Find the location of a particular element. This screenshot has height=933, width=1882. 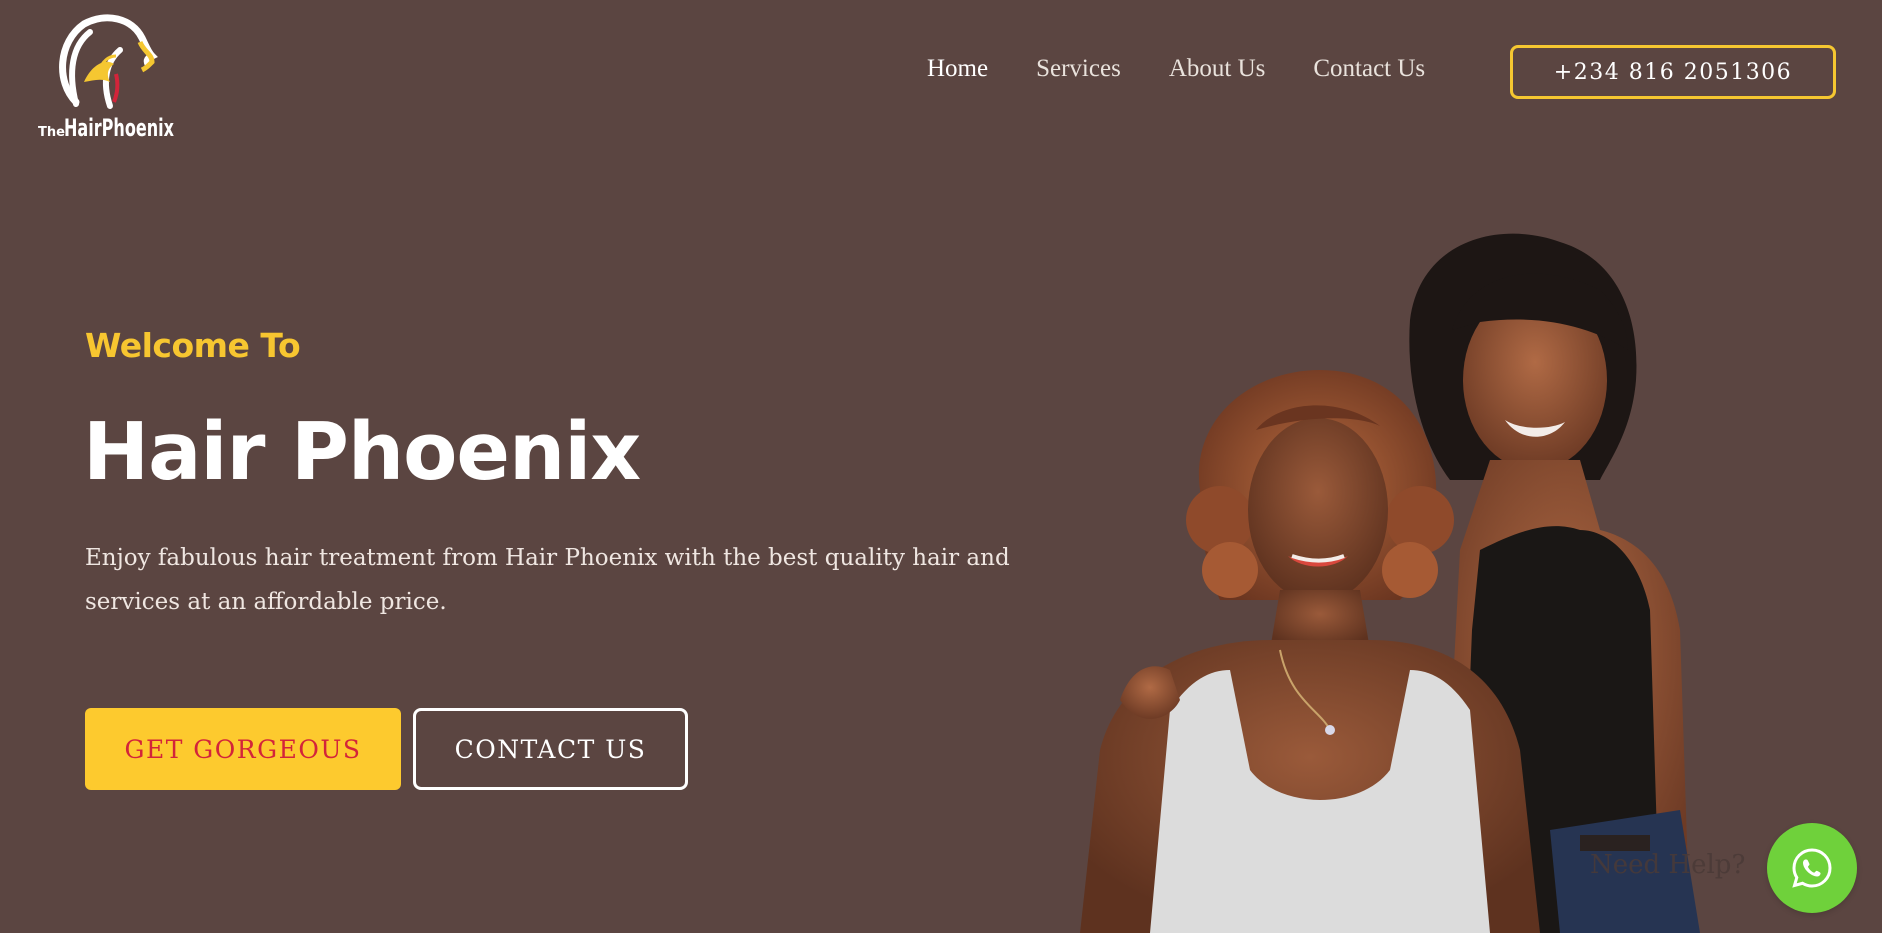

welcome-heading: Welcome To is located at coordinates (193, 345).